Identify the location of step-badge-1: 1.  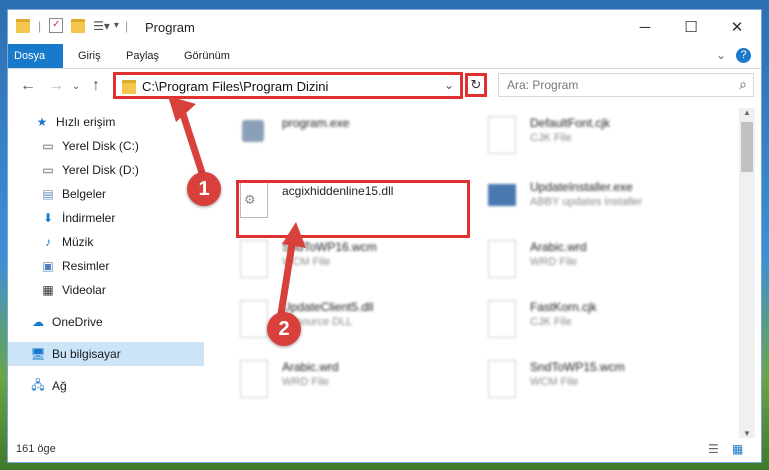
(204, 189).